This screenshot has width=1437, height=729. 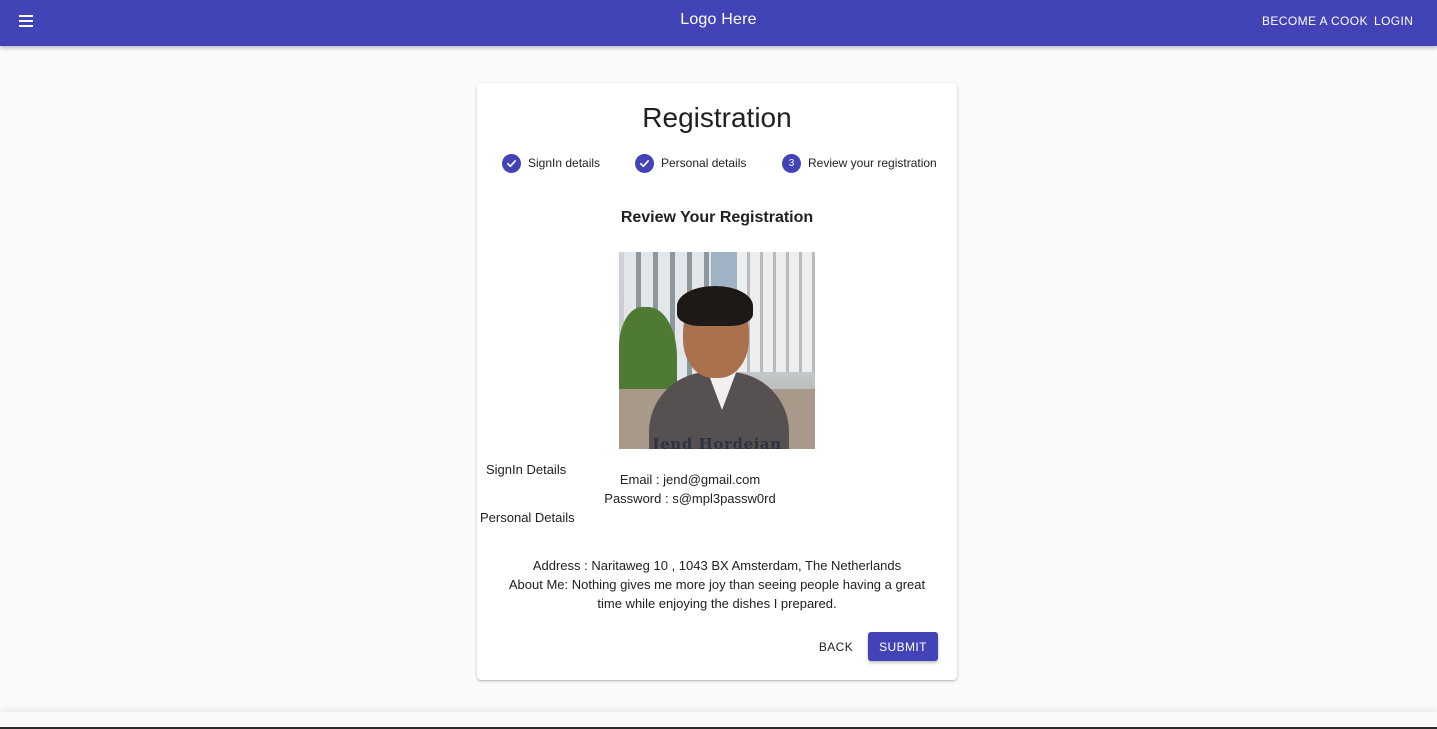 What do you see at coordinates (704, 163) in the screenshot?
I see `step-label: Personal details` at bounding box center [704, 163].